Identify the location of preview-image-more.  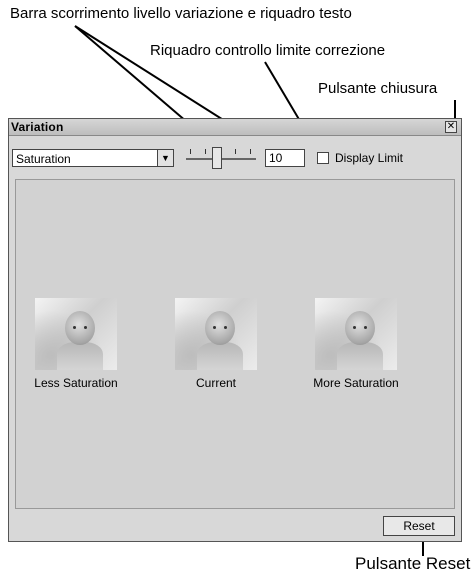
(356, 334).